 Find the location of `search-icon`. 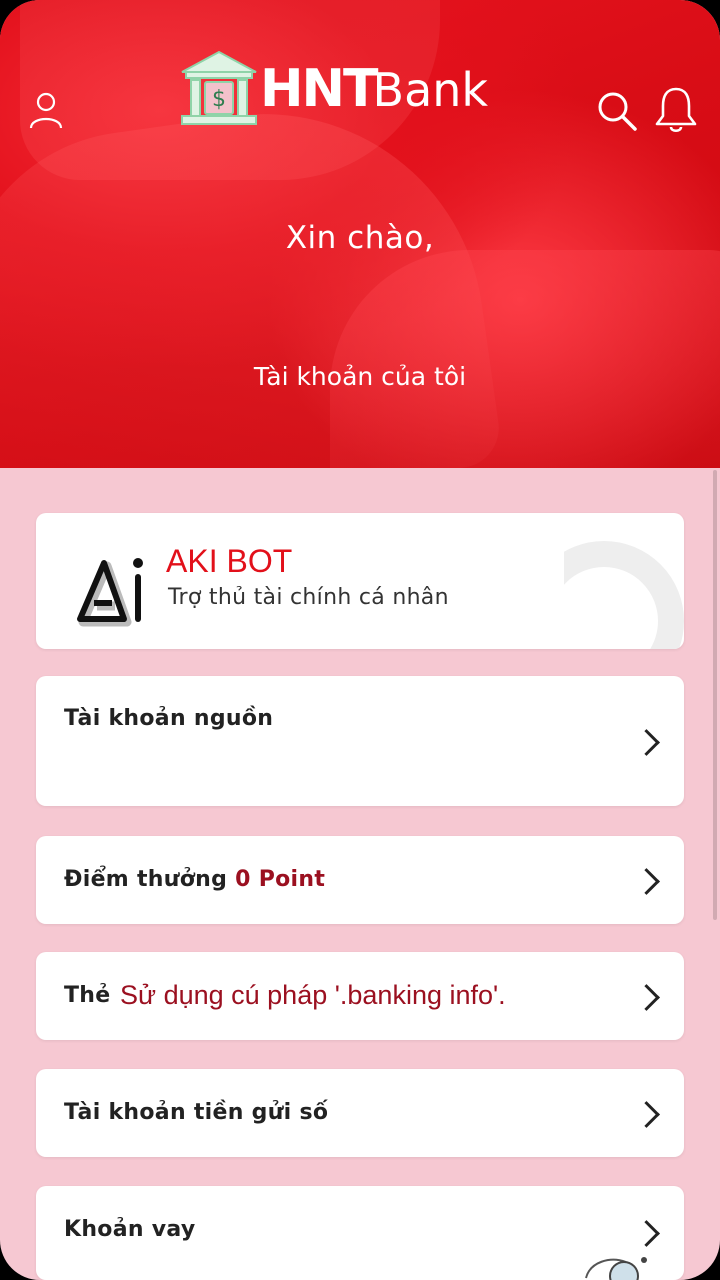

search-icon is located at coordinates (617, 111).